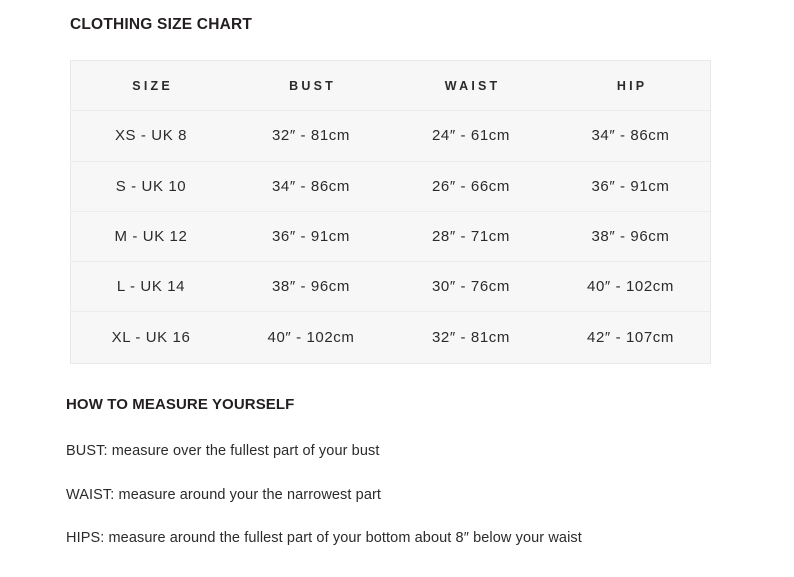  I want to click on cell-hip: 40″ - 102cm, so click(630, 287).